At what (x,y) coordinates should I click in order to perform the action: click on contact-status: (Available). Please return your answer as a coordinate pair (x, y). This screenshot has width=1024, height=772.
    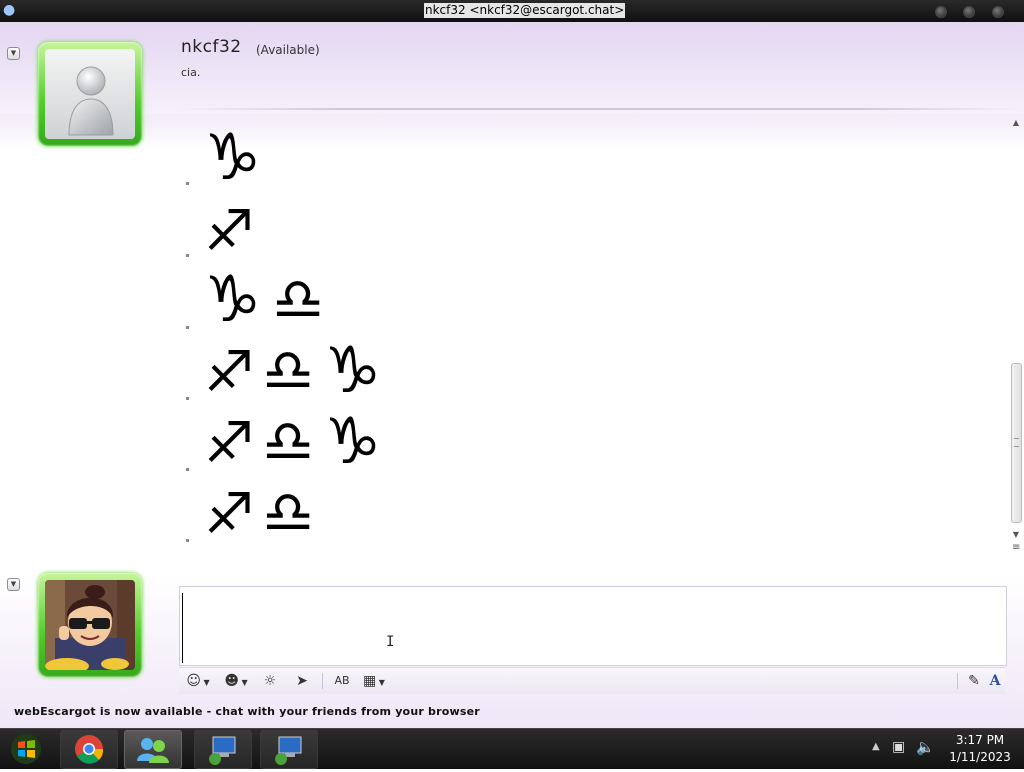
    Looking at the image, I should click on (288, 50).